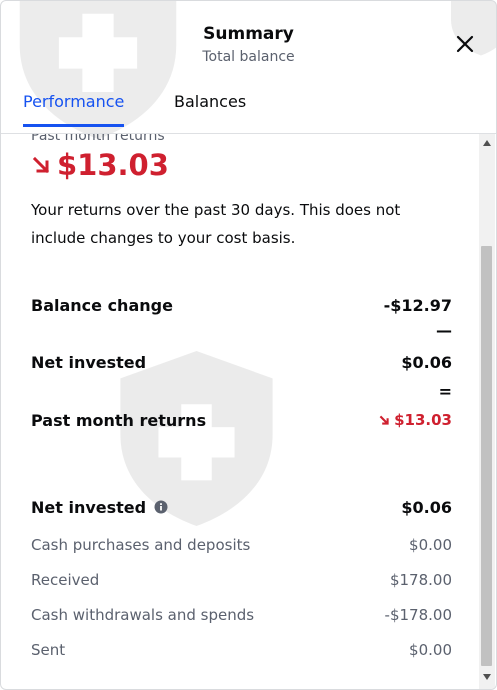  Describe the element at coordinates (420, 580) in the screenshot. I see `row-value: $178.00` at that location.